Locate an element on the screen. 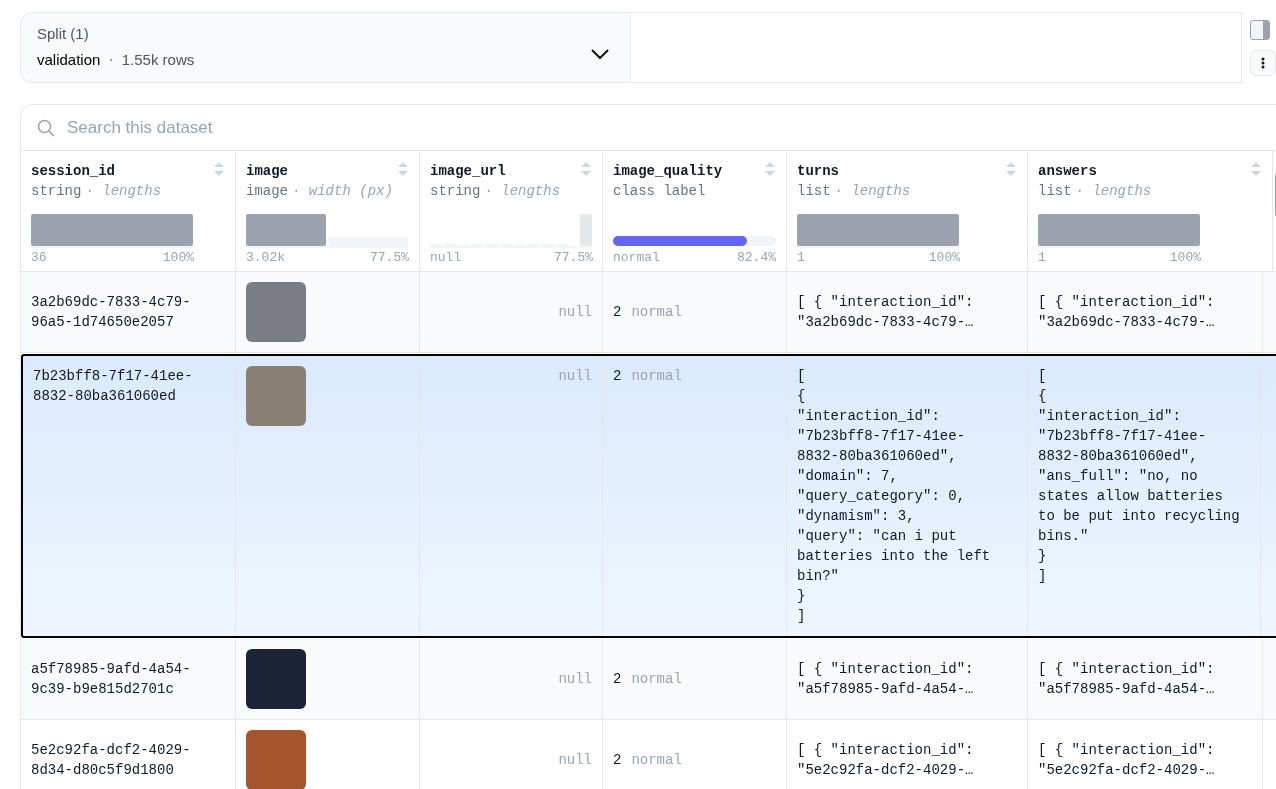 The width and height of the screenshot is (1276, 789). column-type: image is located at coordinates (267, 191).